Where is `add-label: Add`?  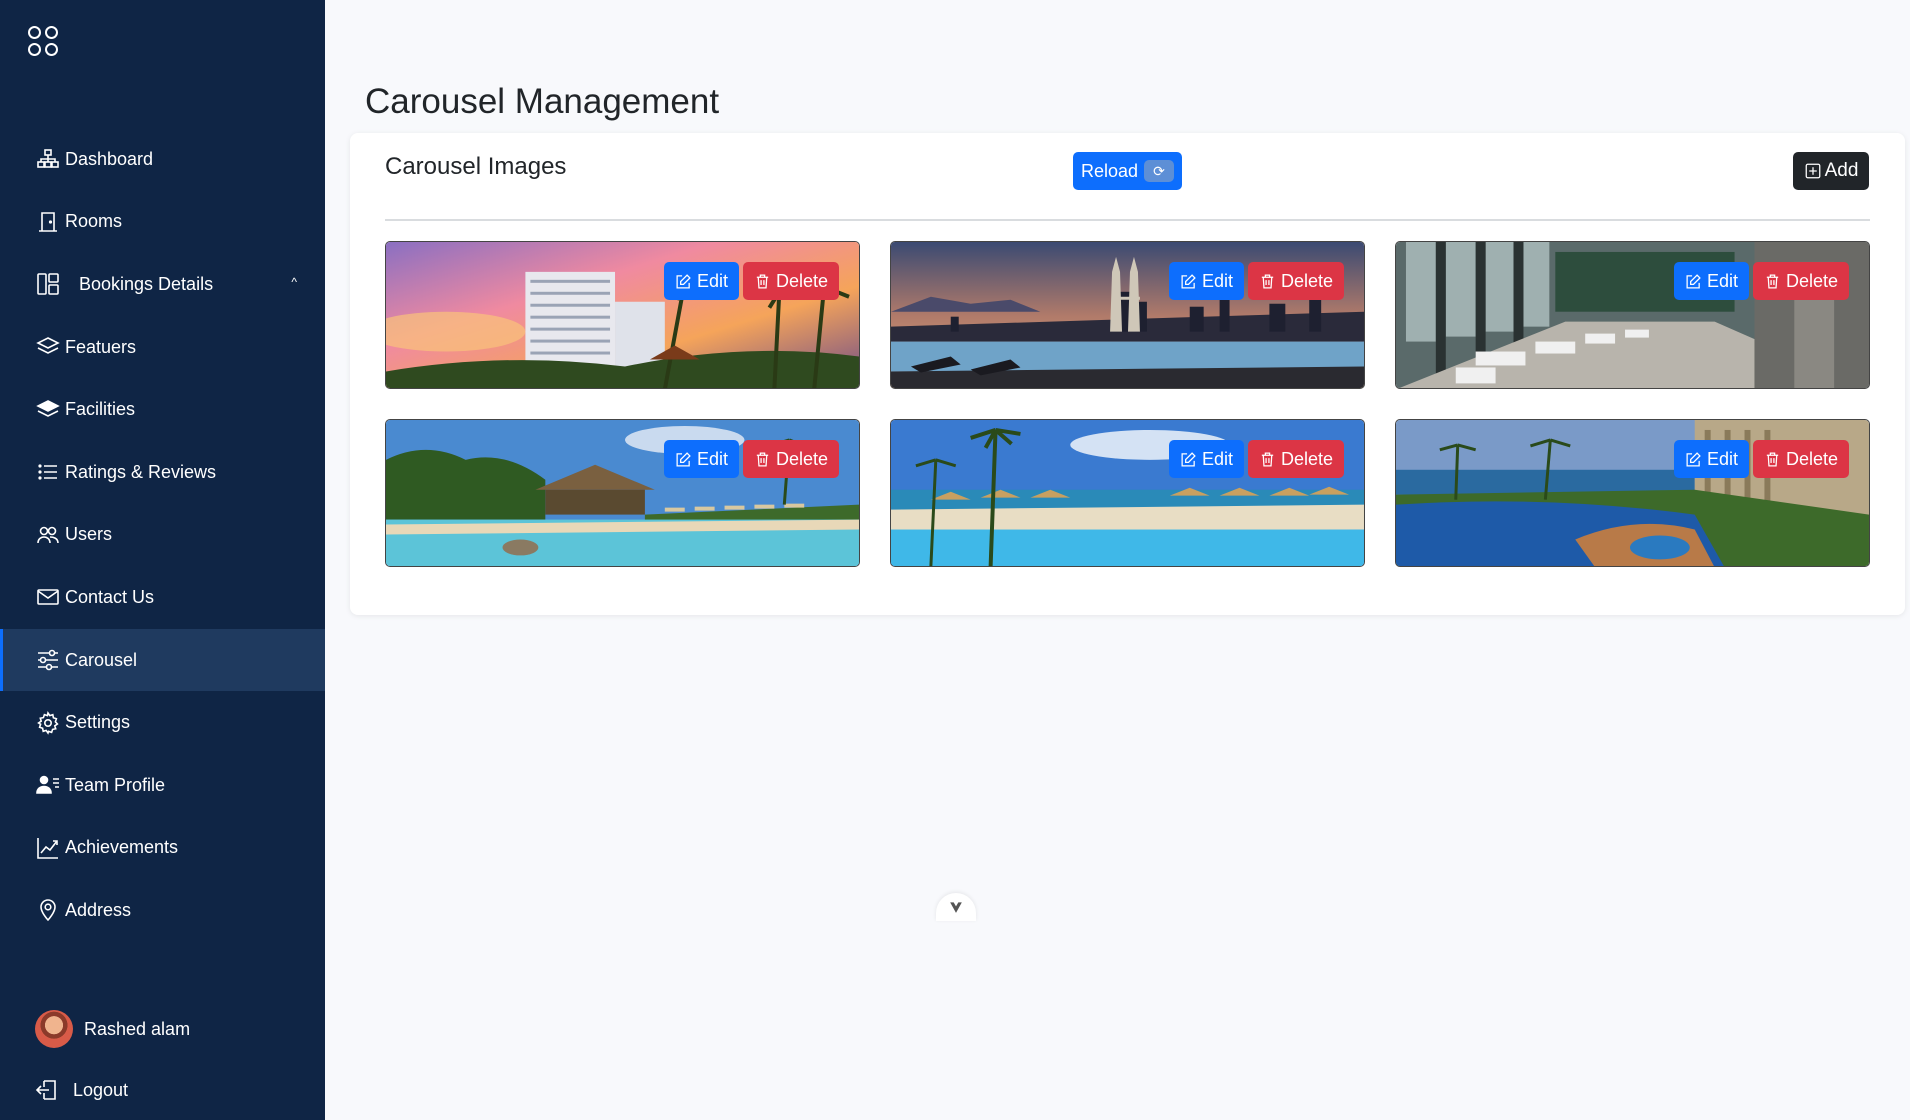
add-label: Add is located at coordinates (1841, 170).